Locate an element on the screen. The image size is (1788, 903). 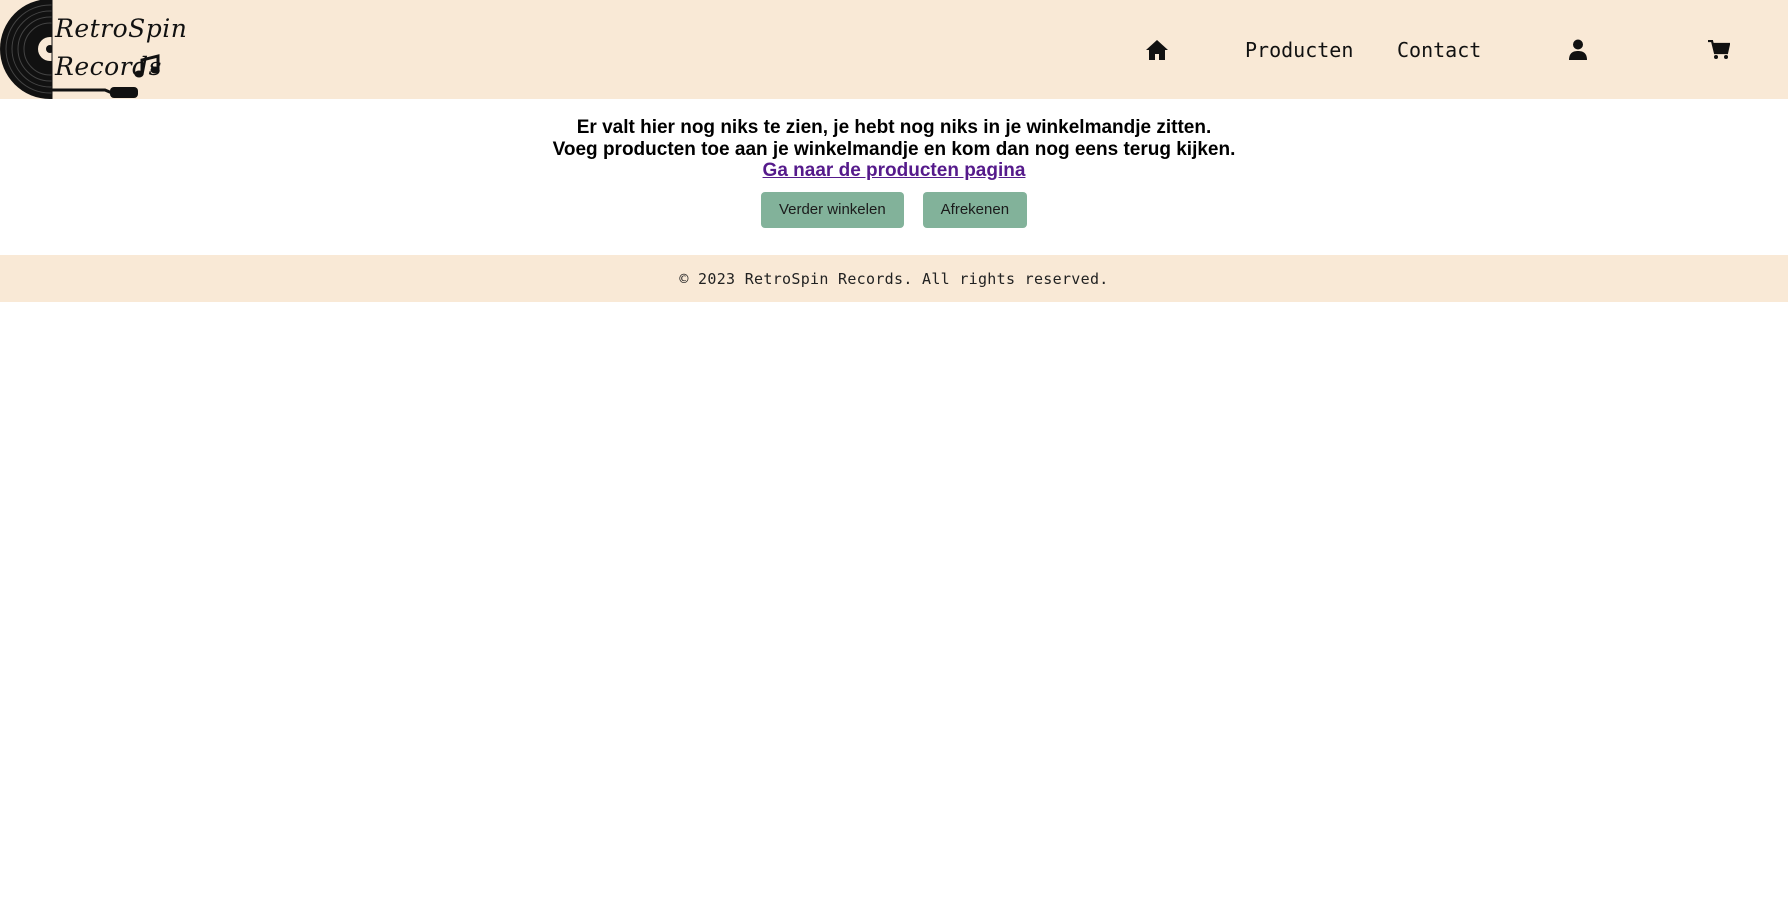
nav-cart-link is located at coordinates (1719, 49).